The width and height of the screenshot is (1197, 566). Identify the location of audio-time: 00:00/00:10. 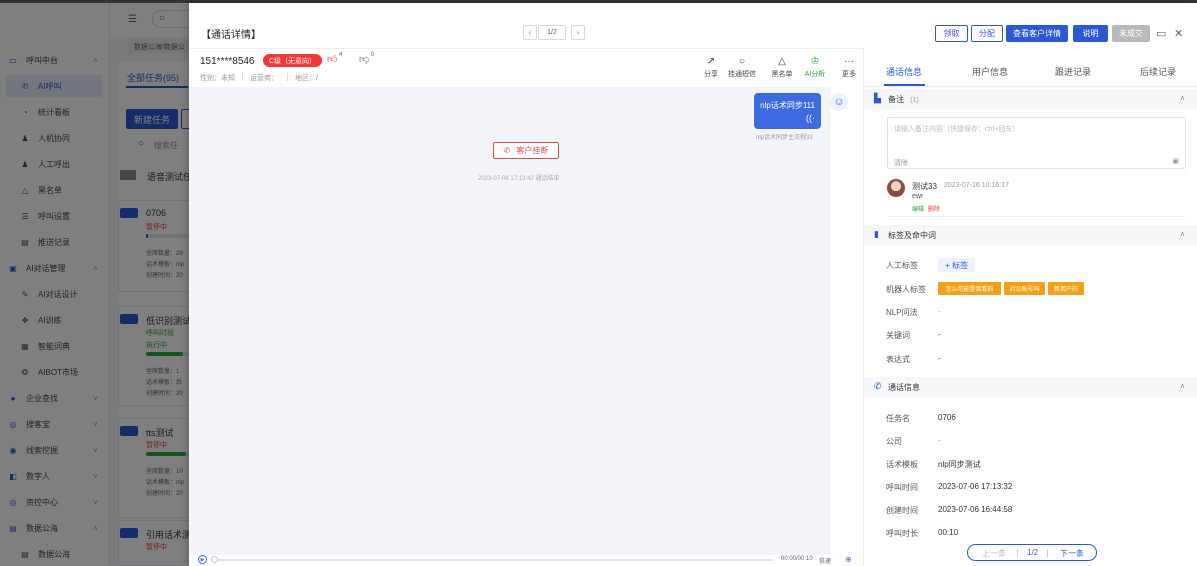
(797, 559).